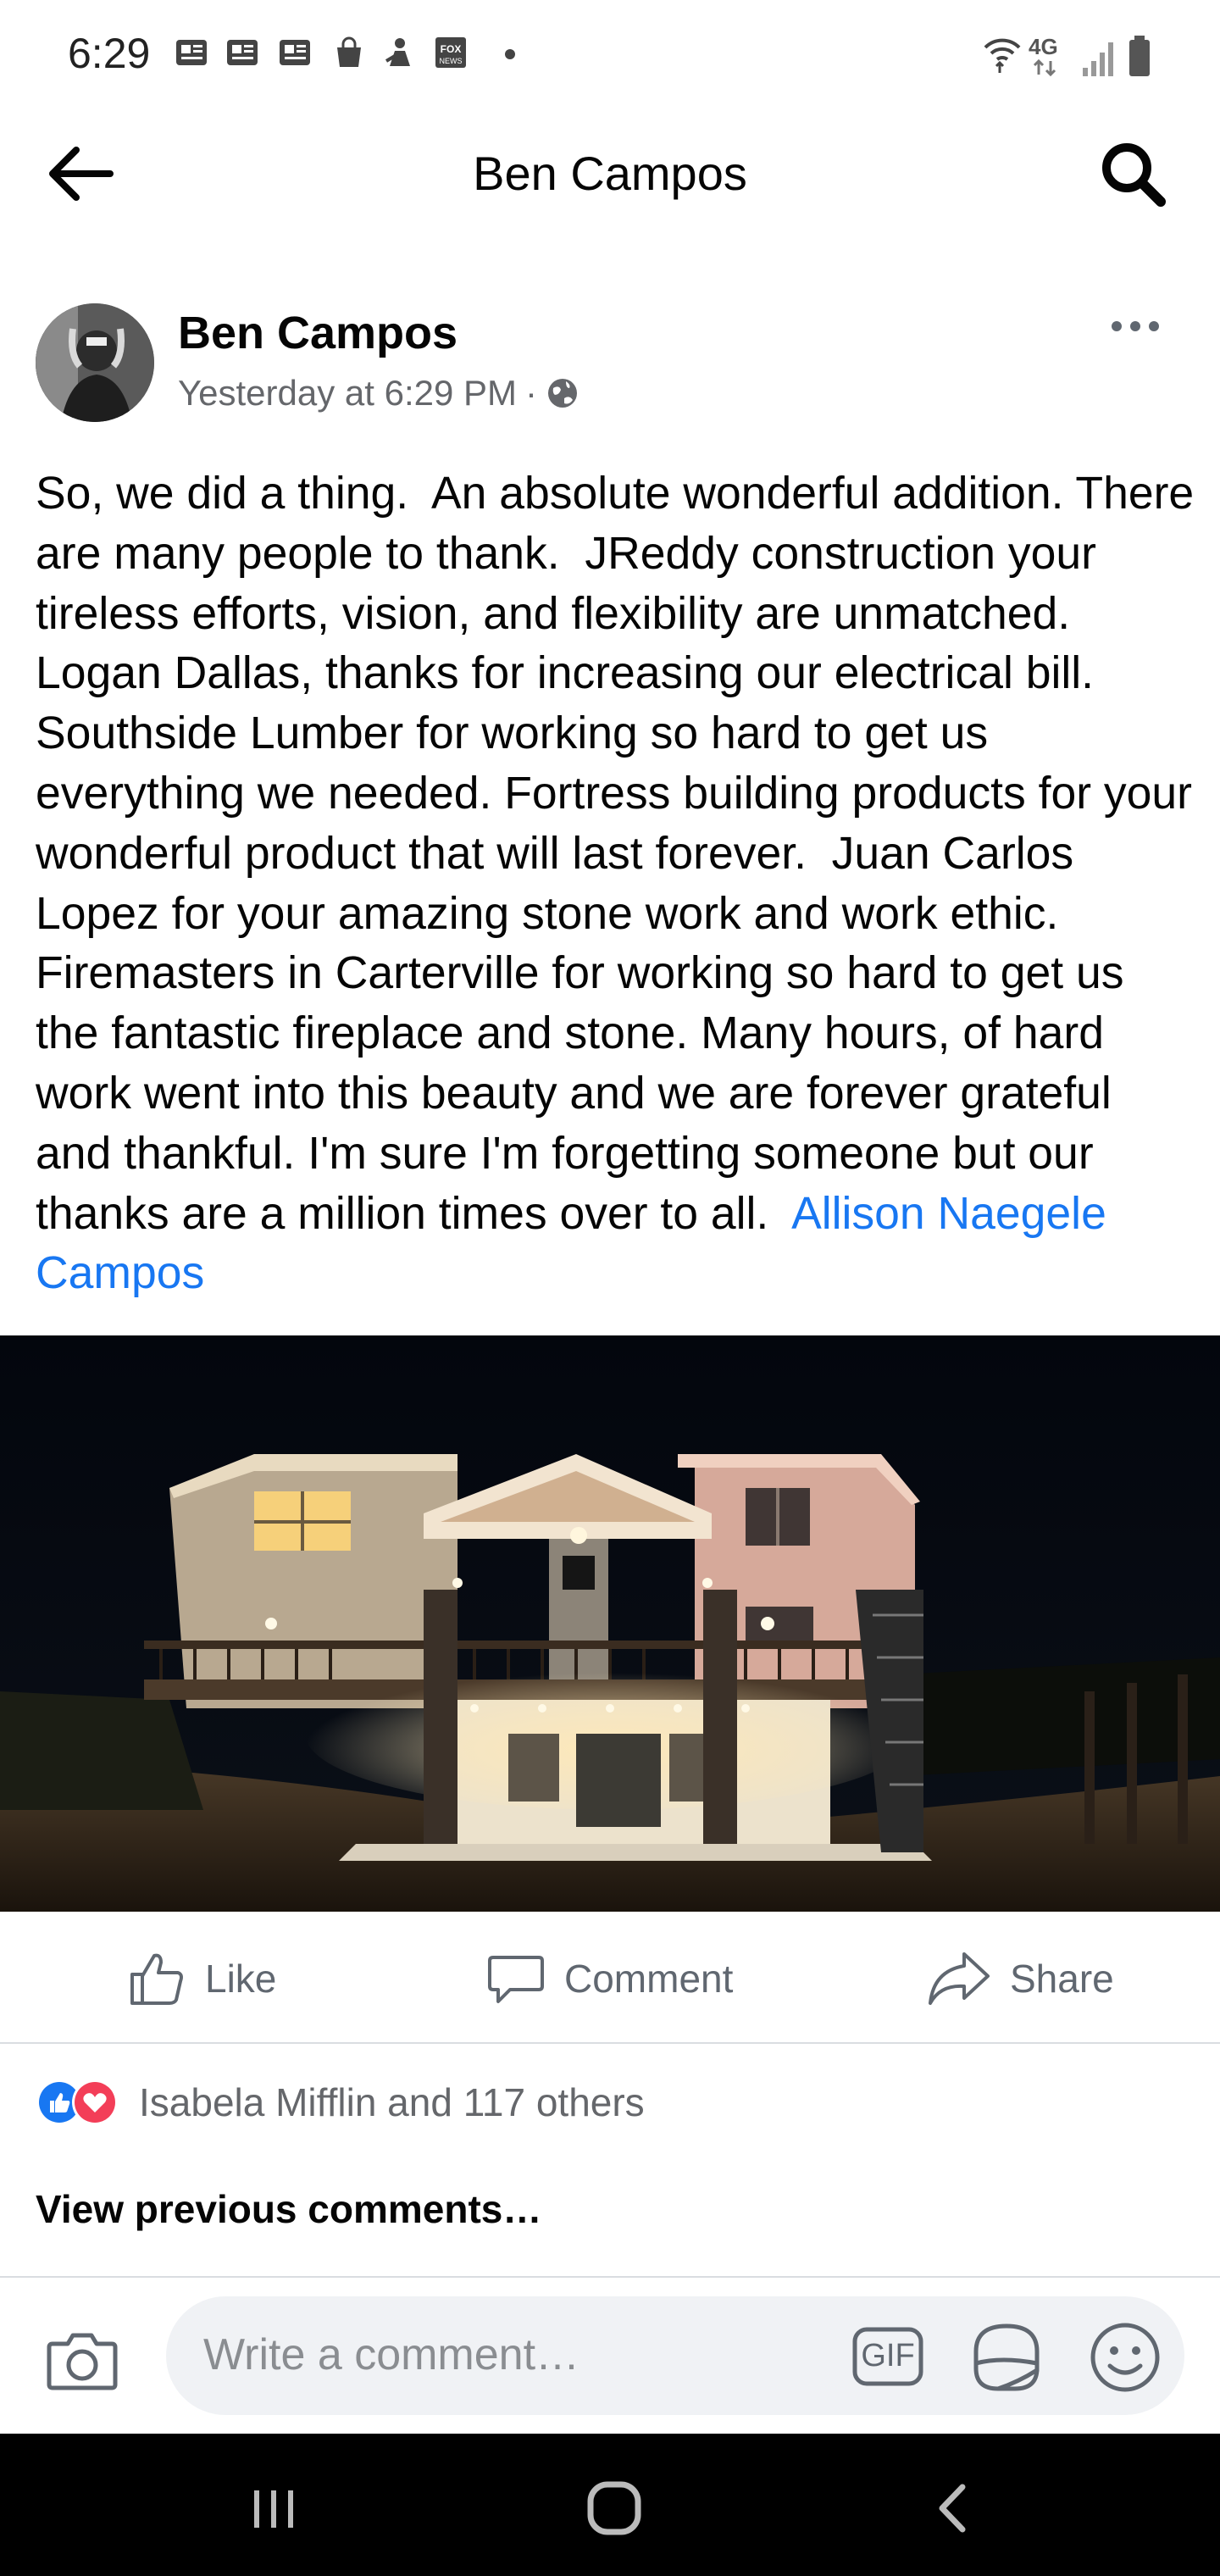 Image resolution: width=1220 pixels, height=2576 pixels. I want to click on camera-icon, so click(82, 2361).